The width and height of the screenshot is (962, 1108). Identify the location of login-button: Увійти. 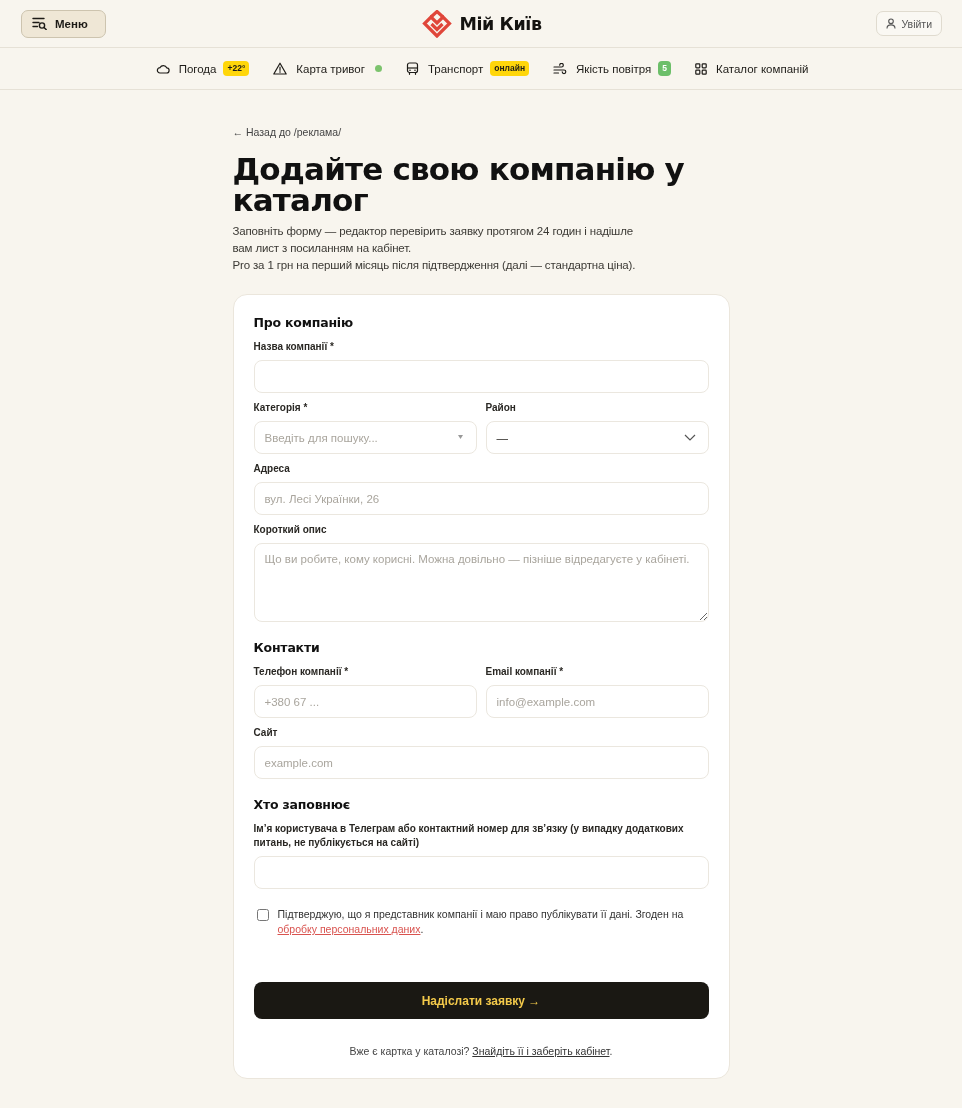
(909, 23).